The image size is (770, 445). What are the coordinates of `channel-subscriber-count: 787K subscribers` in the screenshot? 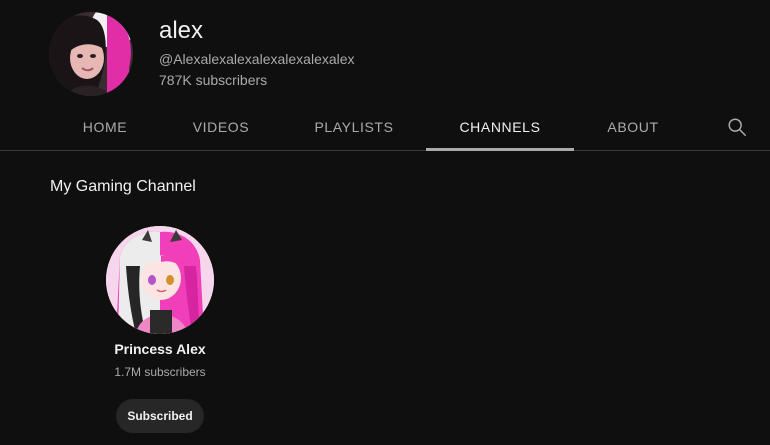 It's located at (213, 80).